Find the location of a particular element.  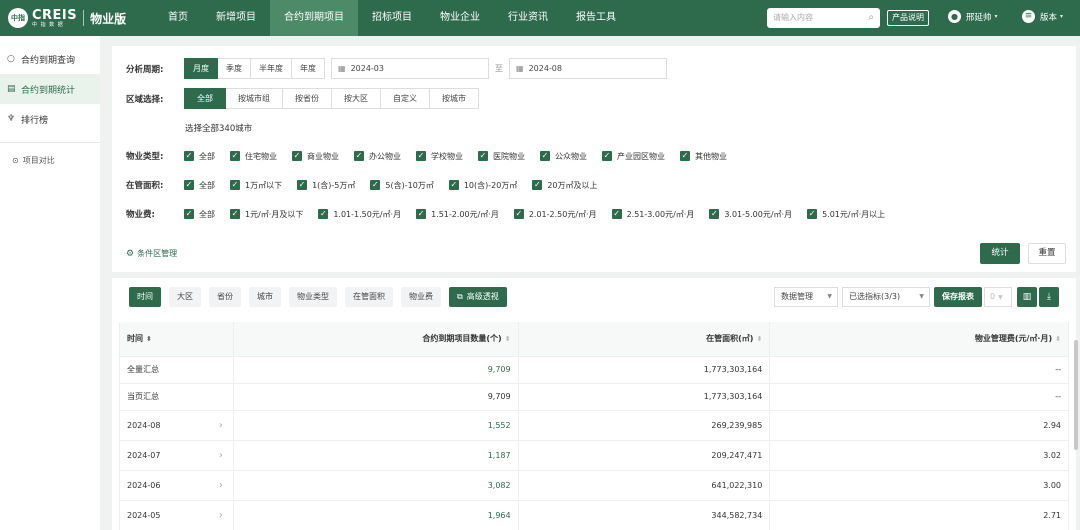

project-compare-link: ⊙ 项目对比 is located at coordinates (50, 160).